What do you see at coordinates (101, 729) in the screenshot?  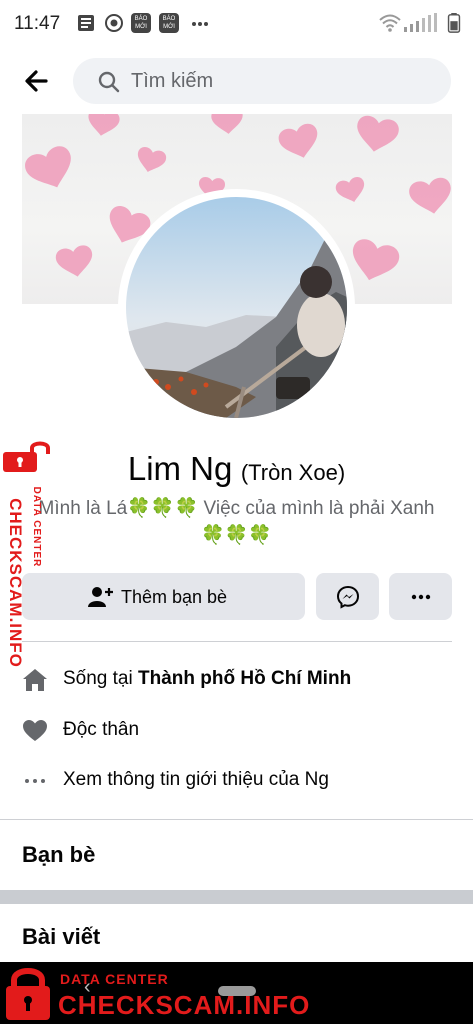 I see `relationship-status: Độc thân` at bounding box center [101, 729].